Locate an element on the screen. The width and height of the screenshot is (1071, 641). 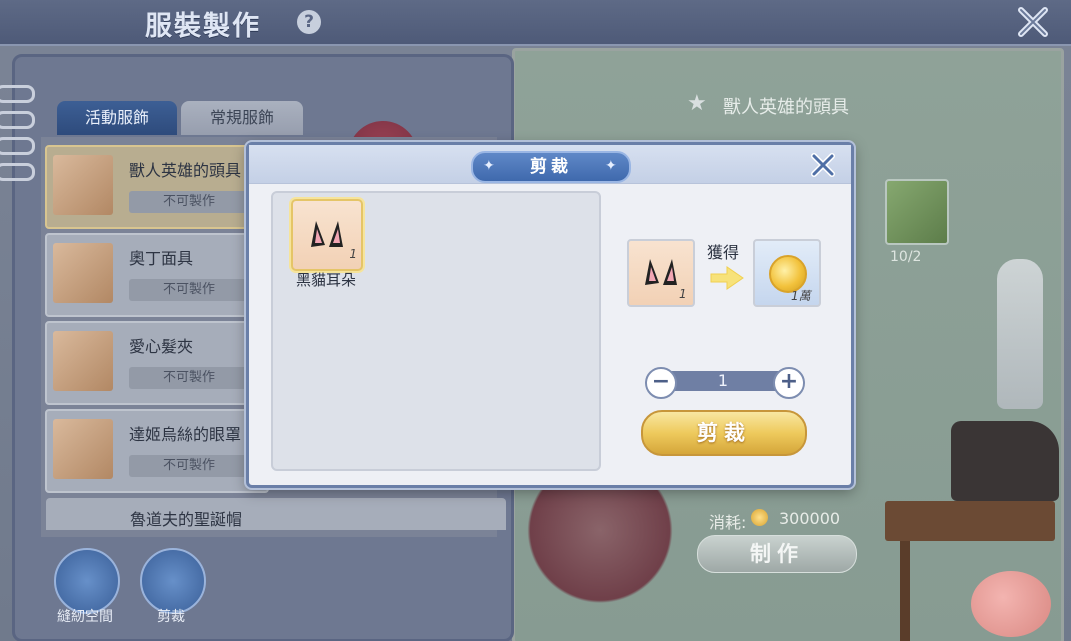
cut-button: 剪裁 is located at coordinates (724, 433).